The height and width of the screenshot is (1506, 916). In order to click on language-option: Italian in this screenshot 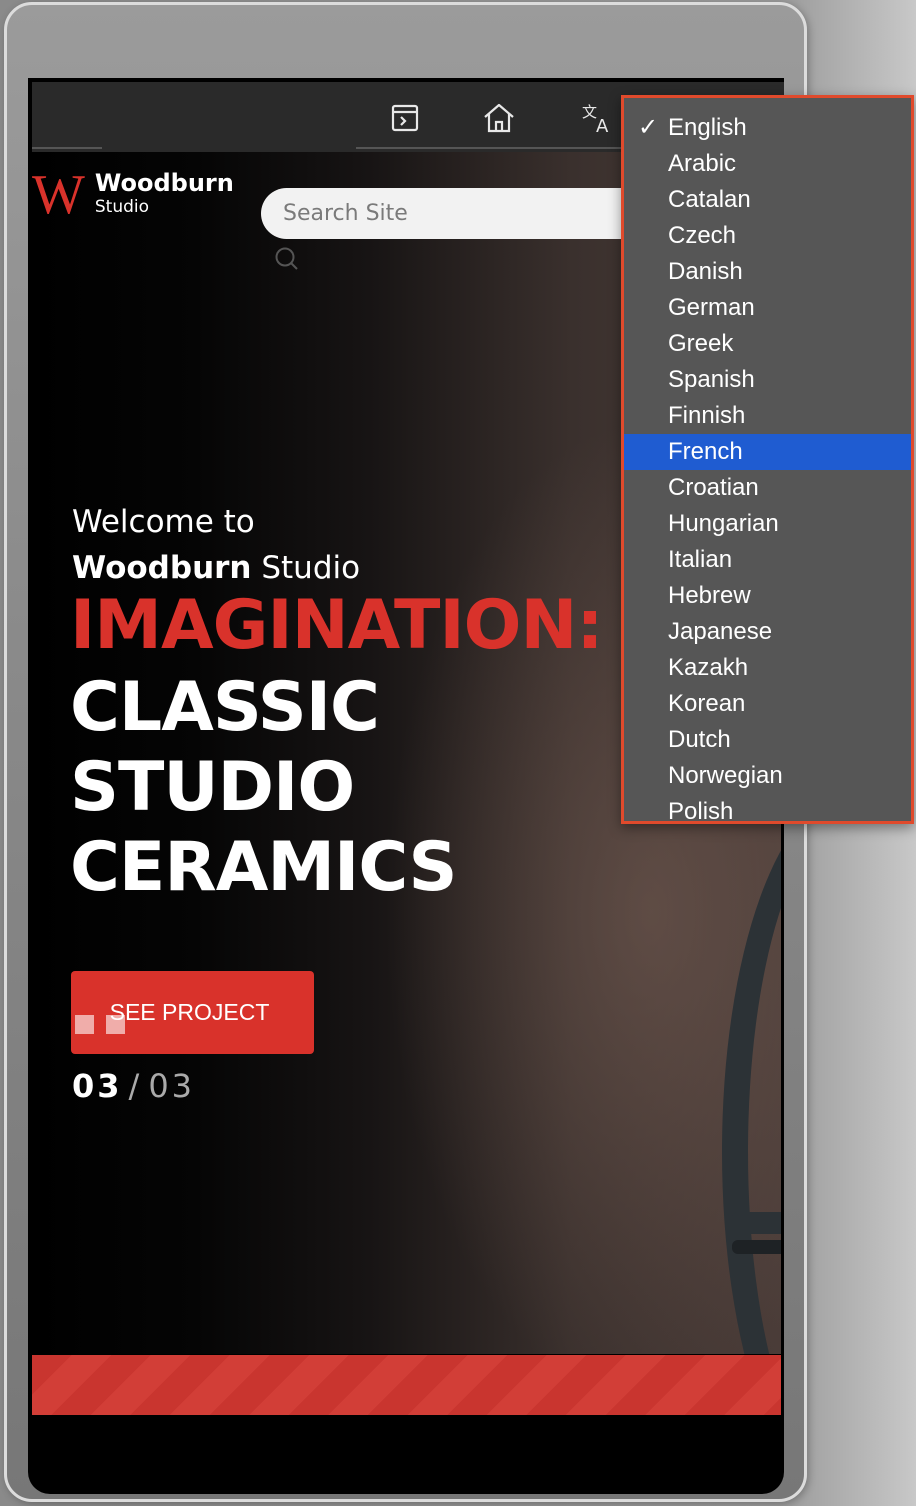, I will do `click(767, 560)`.